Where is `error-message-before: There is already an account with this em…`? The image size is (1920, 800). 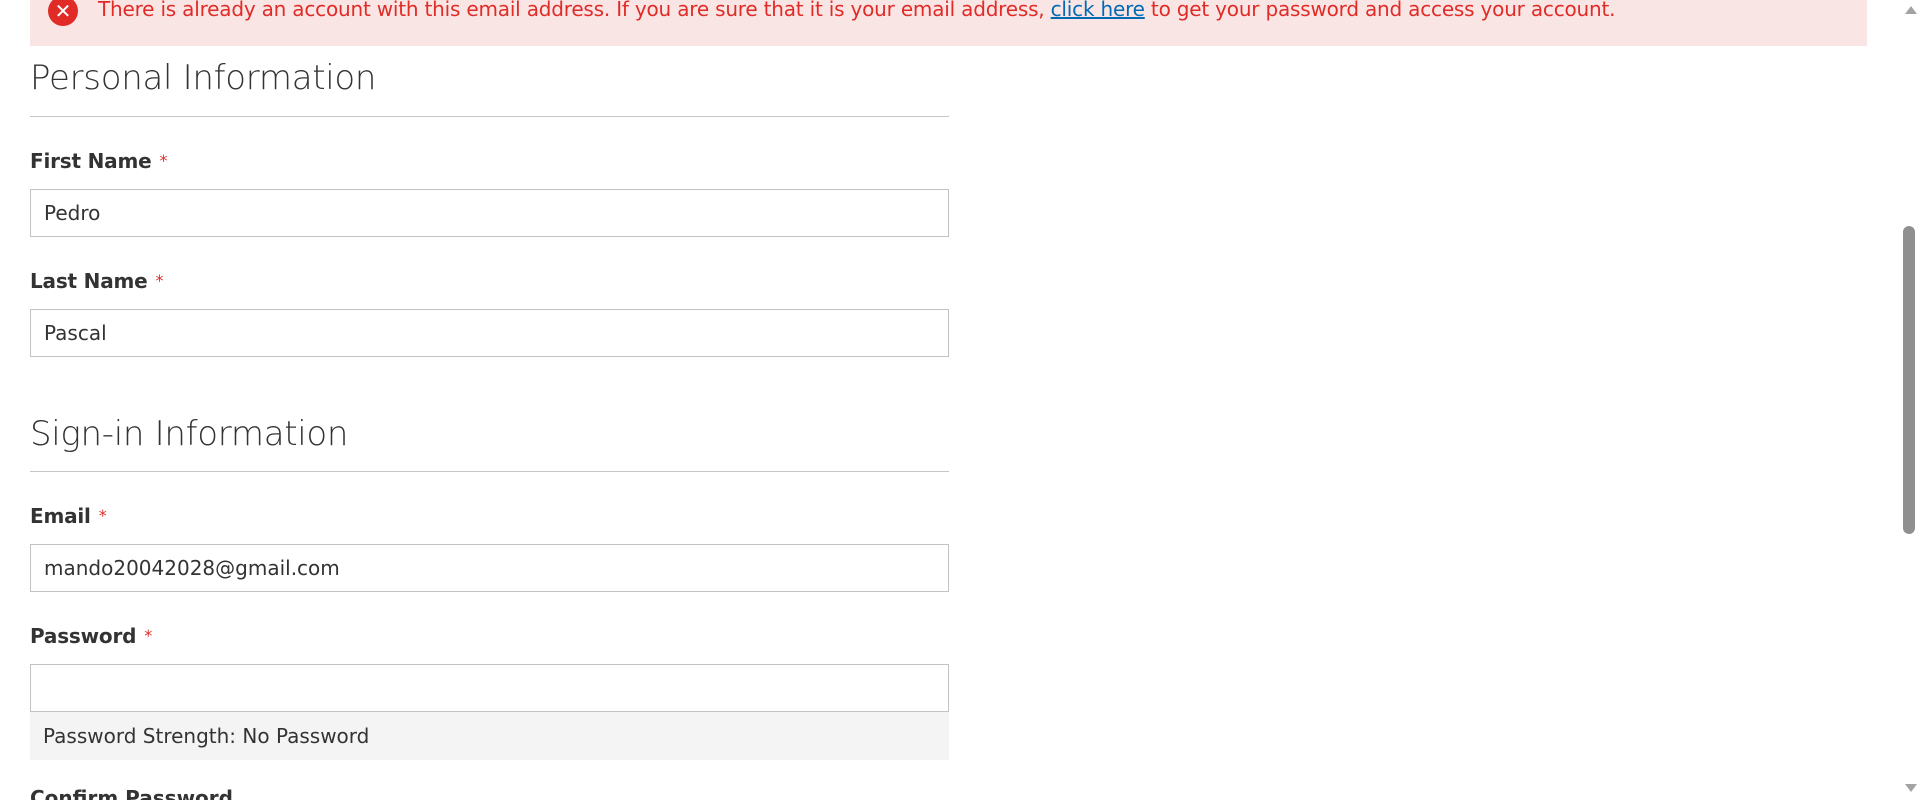
error-message-before: There is already an account with this em… is located at coordinates (574, 10).